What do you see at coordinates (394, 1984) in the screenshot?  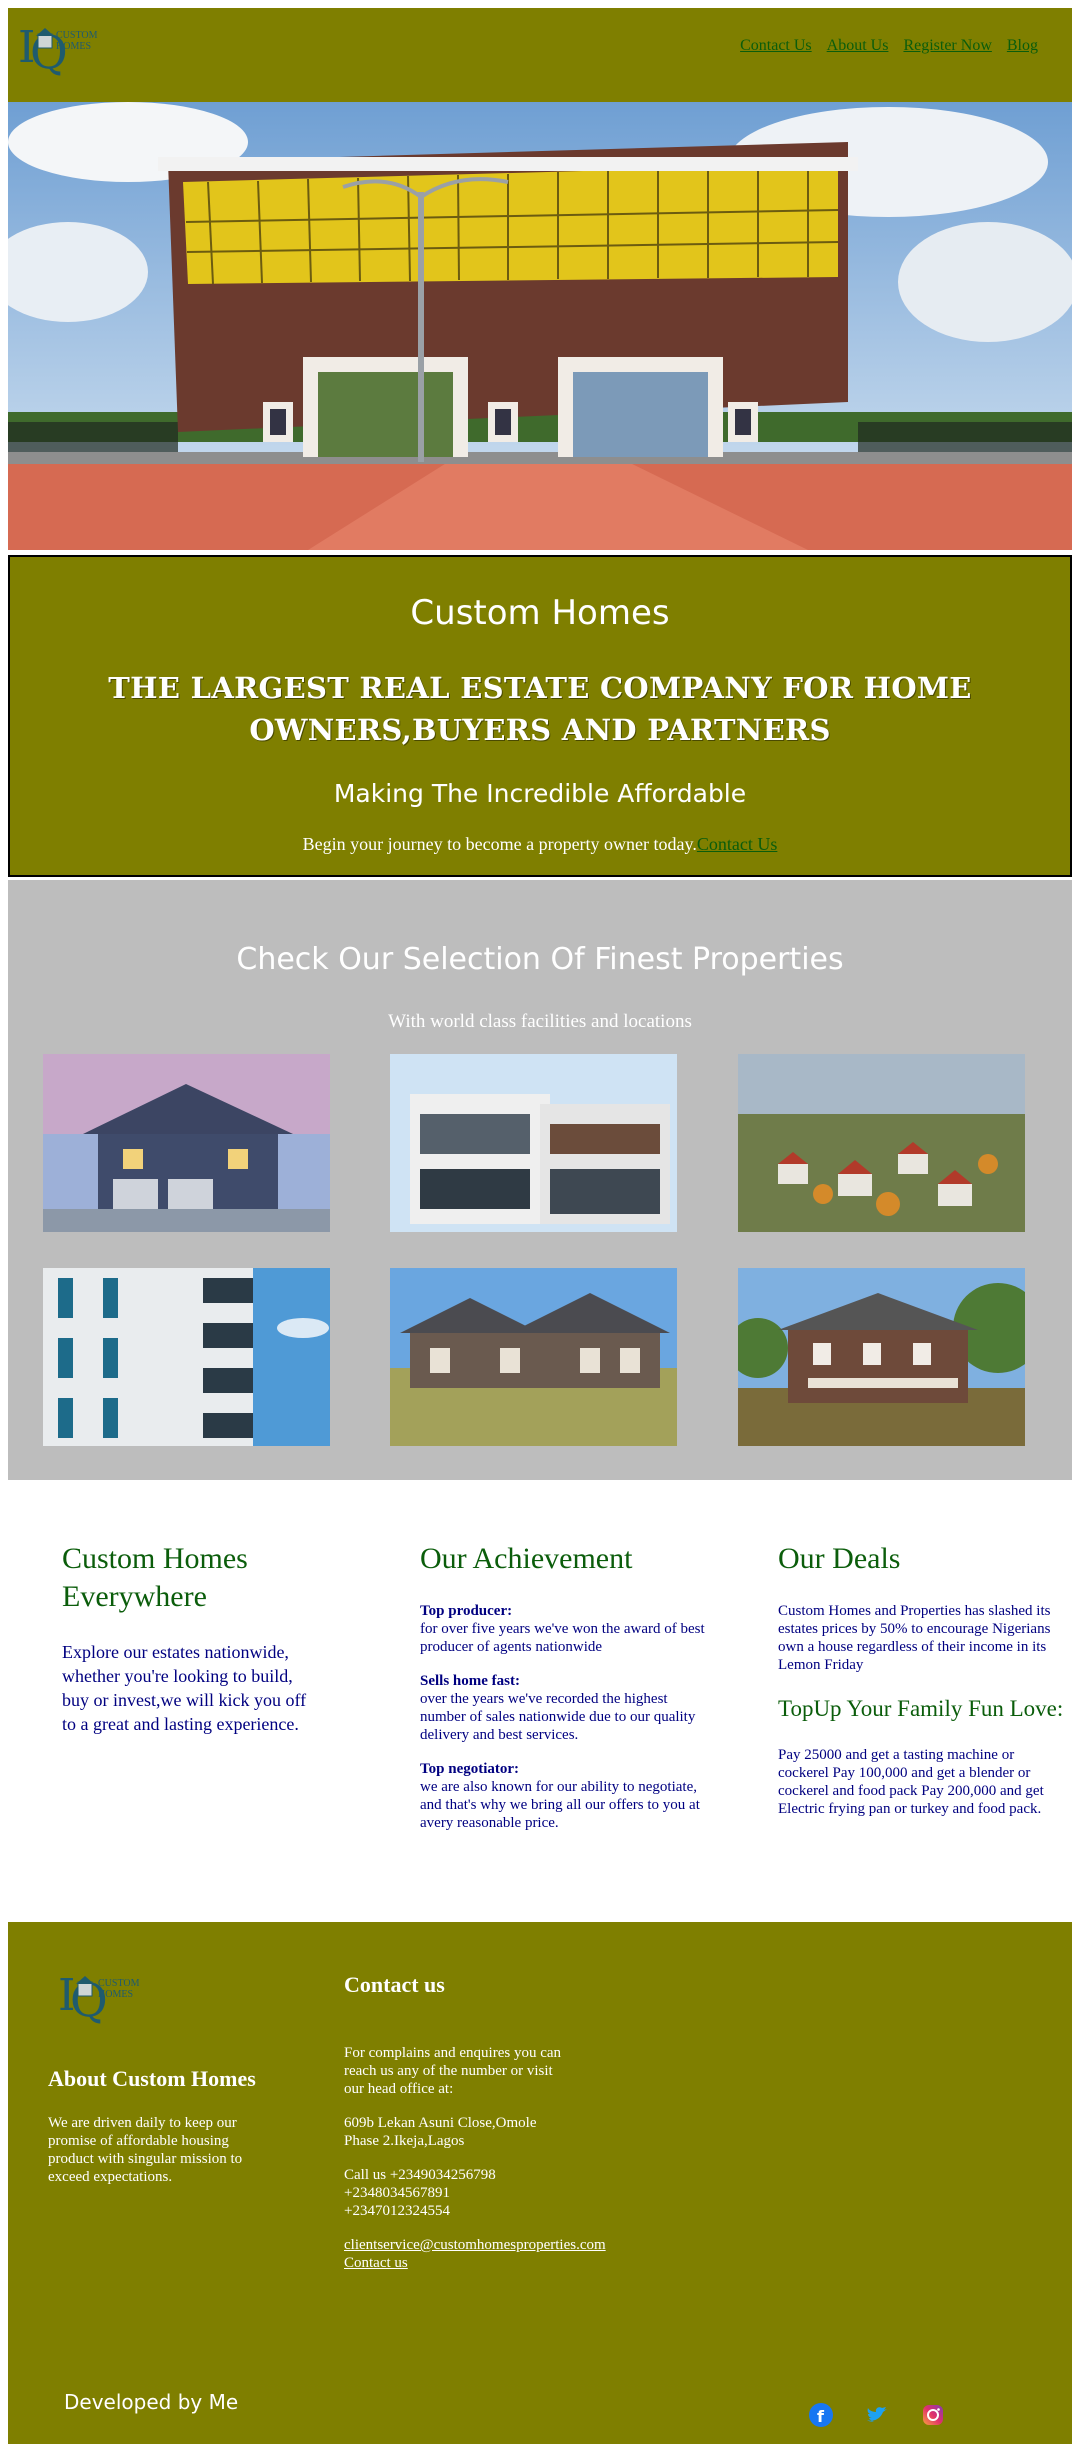 I see `contact-title: Contact us` at bounding box center [394, 1984].